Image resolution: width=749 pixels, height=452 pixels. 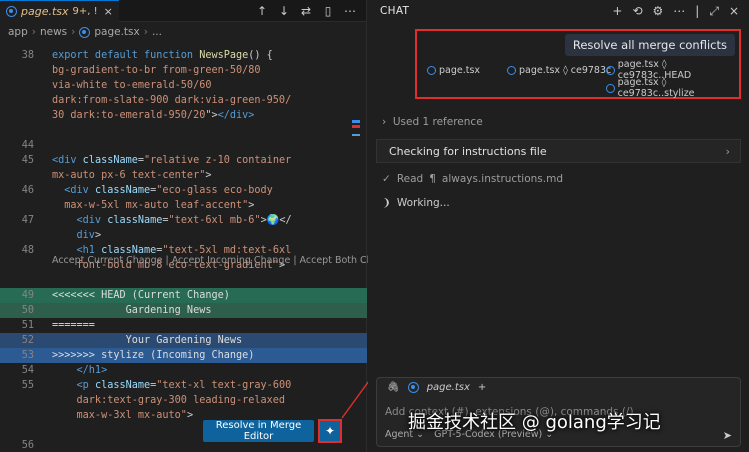 What do you see at coordinates (395, 11) in the screenshot?
I see `chat-title: CHAT` at bounding box center [395, 11].